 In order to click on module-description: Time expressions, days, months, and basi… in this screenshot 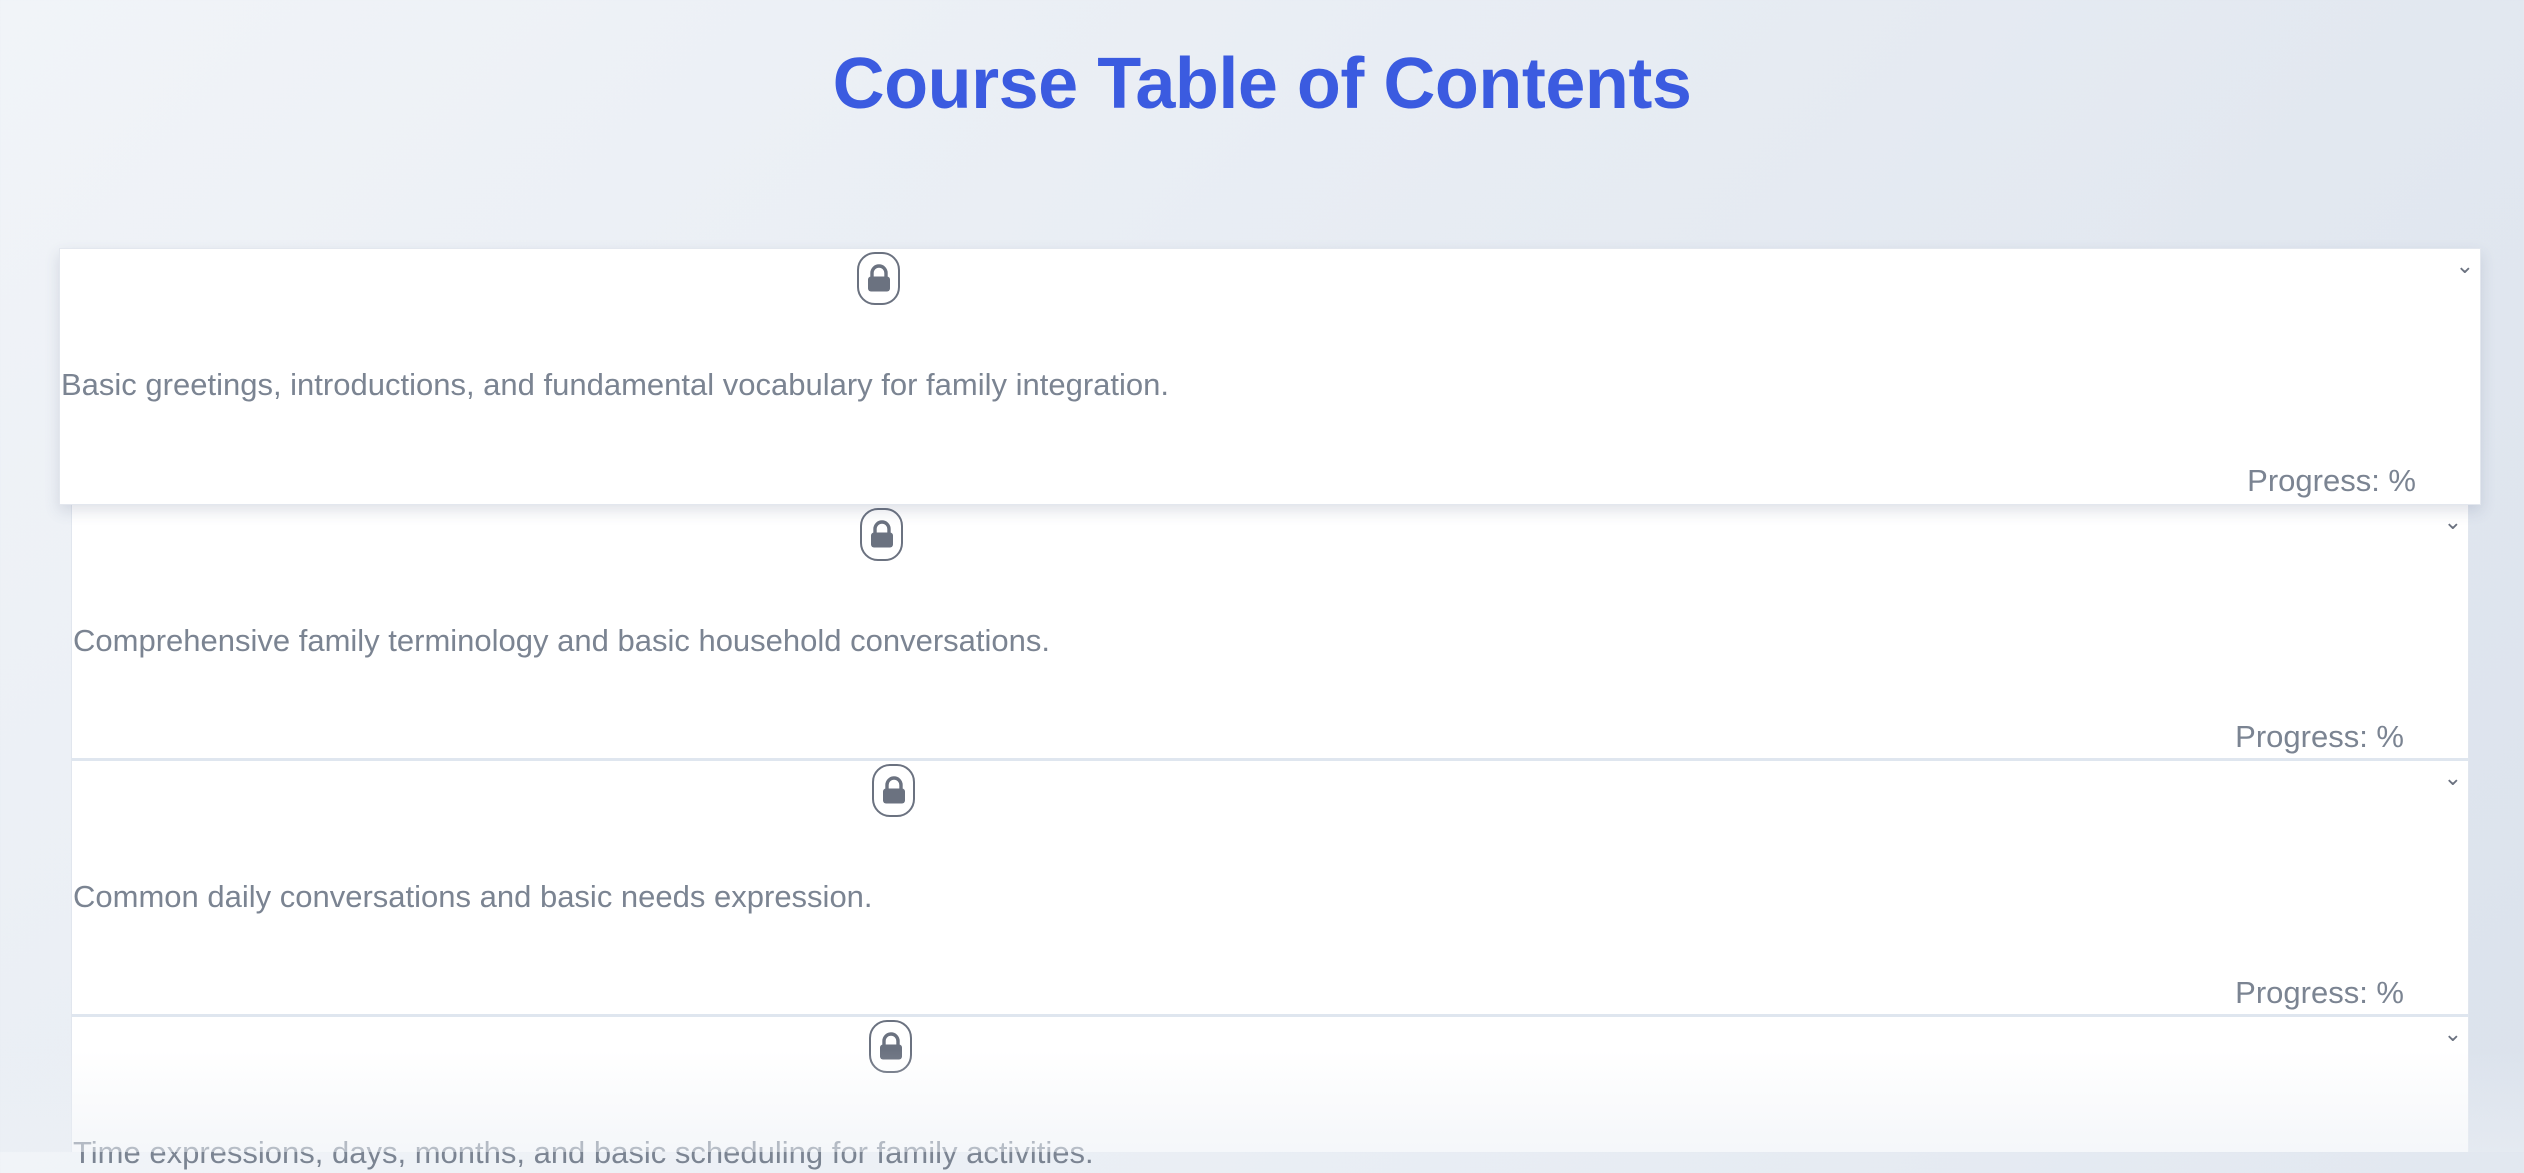, I will do `click(583, 1152)`.